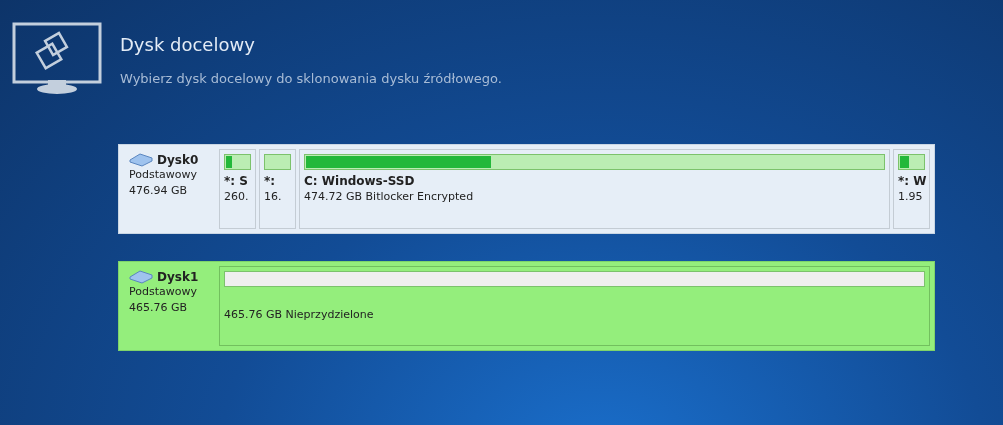  What do you see at coordinates (311, 78) in the screenshot?
I see `page-subtitle: Wybierz dysk docelowy do sklonowania dysku źródłowego.` at bounding box center [311, 78].